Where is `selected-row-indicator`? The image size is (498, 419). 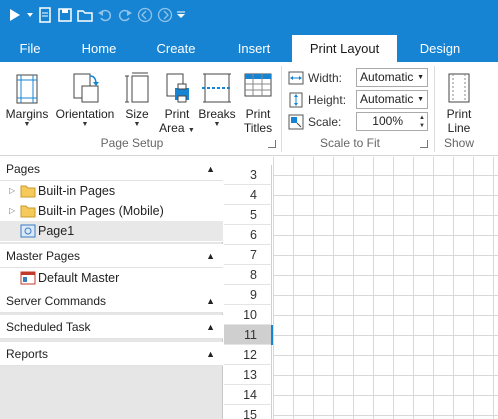
selected-row-indicator is located at coordinates (272, 335).